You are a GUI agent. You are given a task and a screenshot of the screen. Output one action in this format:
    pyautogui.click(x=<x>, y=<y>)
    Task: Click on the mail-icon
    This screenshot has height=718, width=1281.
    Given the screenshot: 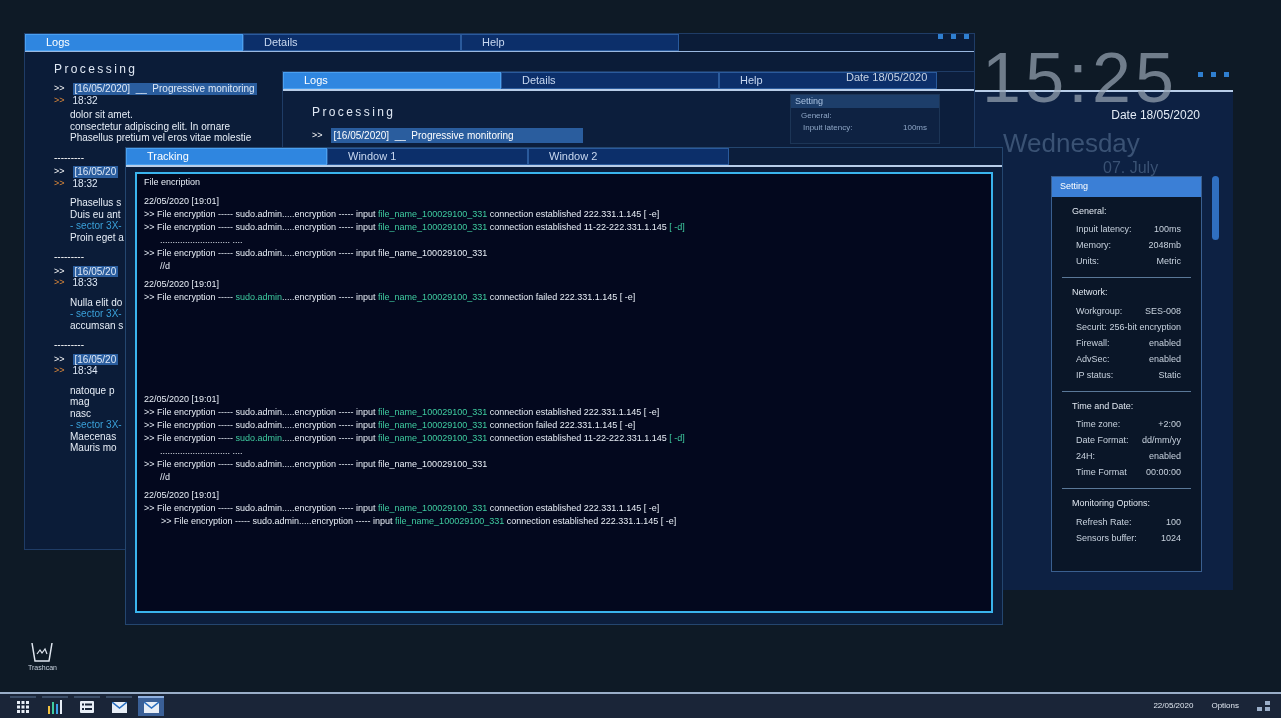 What is the action you would take?
    pyautogui.click(x=119, y=707)
    